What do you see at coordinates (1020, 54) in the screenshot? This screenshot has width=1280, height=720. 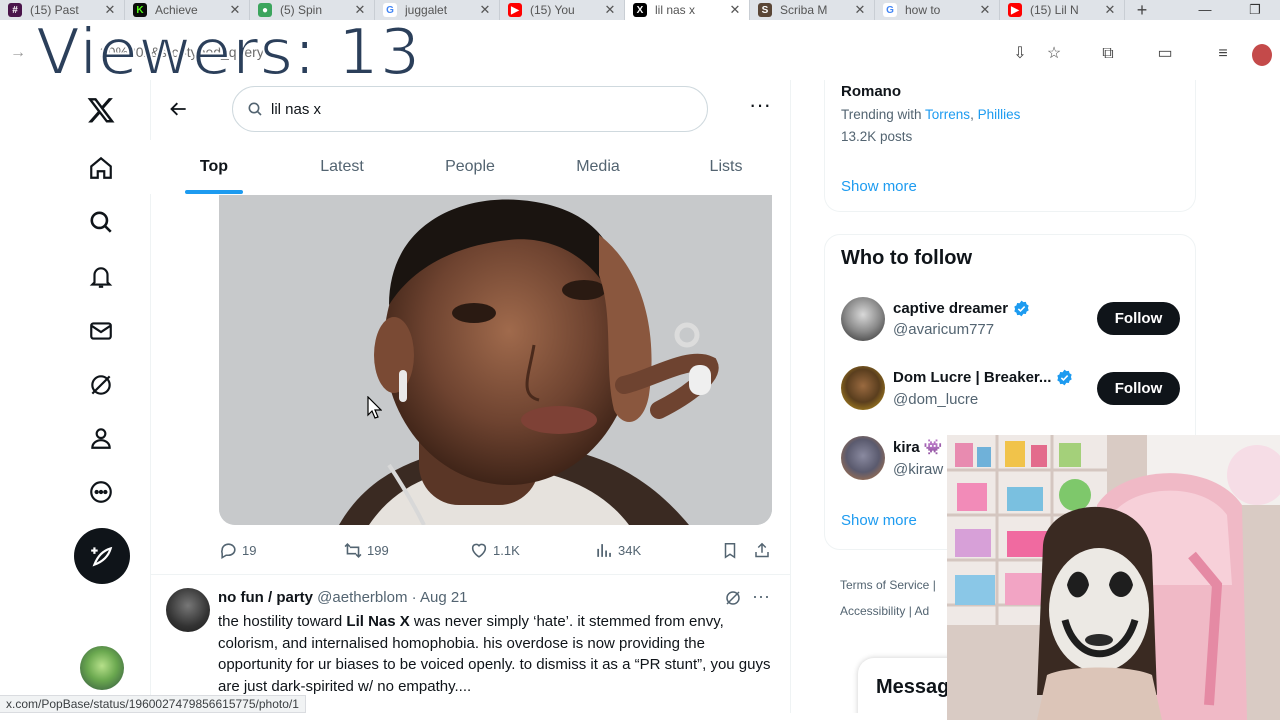 I see `install-app-icon: ⇩` at bounding box center [1020, 54].